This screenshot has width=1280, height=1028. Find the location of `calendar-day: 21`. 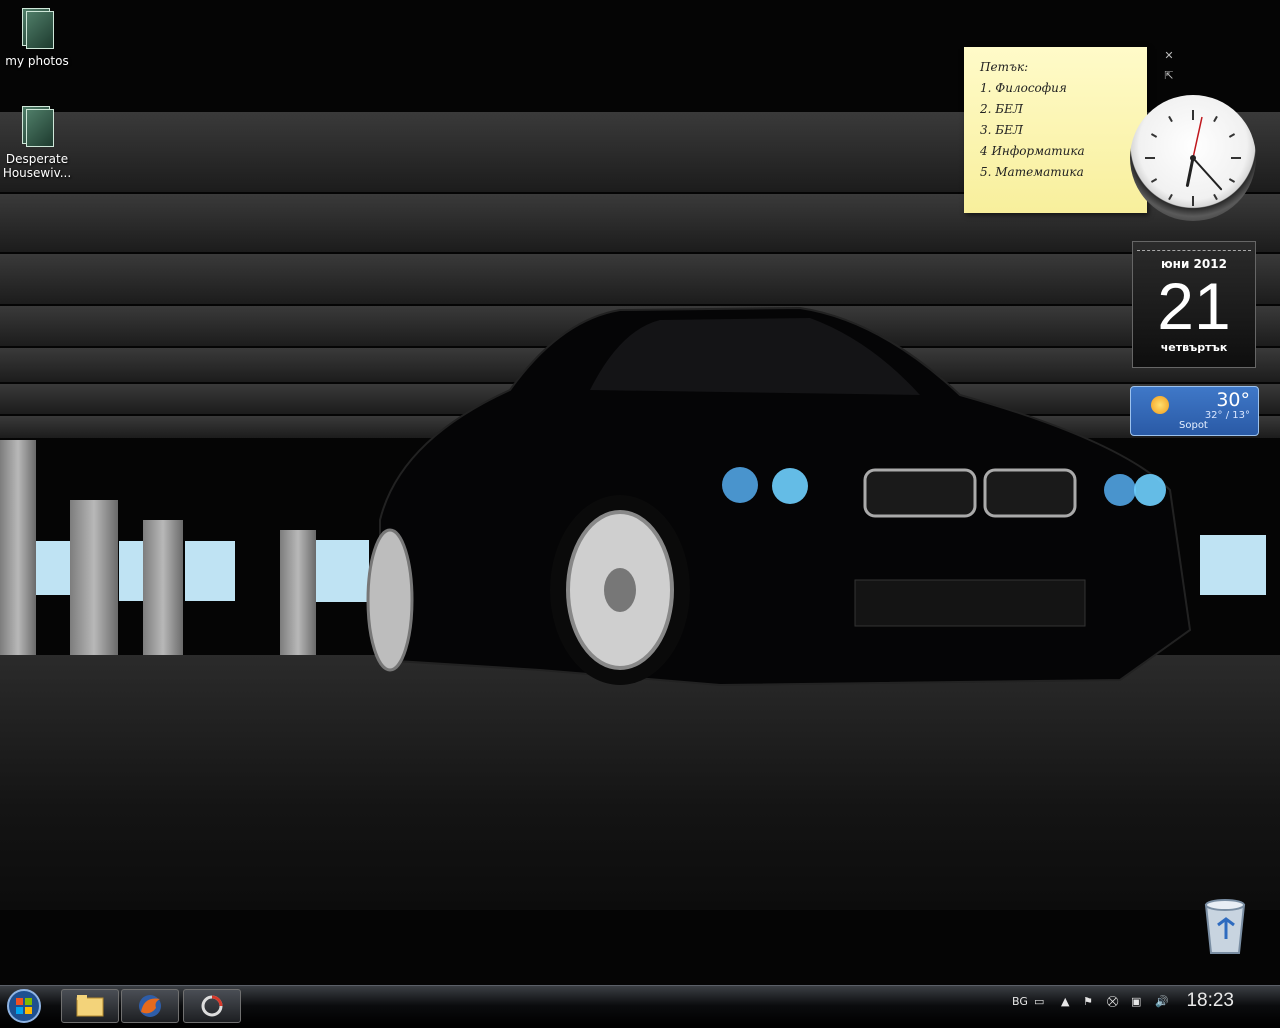

calendar-day: 21 is located at coordinates (1194, 306).